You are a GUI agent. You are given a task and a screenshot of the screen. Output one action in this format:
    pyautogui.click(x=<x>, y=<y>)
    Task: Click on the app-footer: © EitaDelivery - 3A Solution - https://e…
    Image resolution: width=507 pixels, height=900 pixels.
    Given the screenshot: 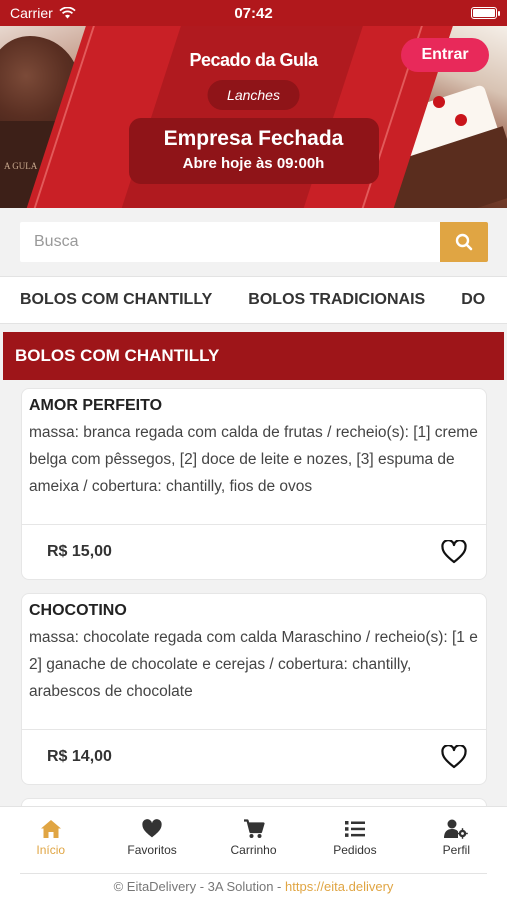 What is the action you would take?
    pyautogui.click(x=253, y=887)
    